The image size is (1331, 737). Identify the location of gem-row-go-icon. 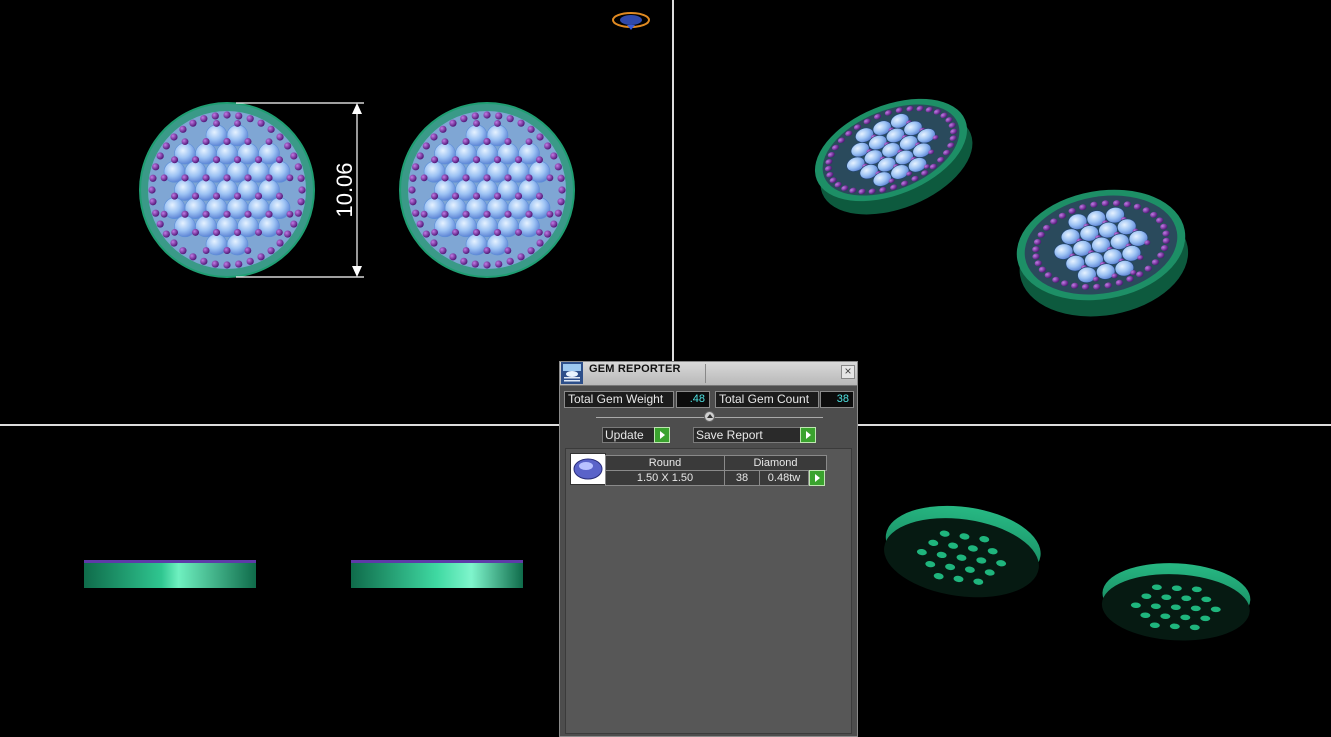
(817, 478).